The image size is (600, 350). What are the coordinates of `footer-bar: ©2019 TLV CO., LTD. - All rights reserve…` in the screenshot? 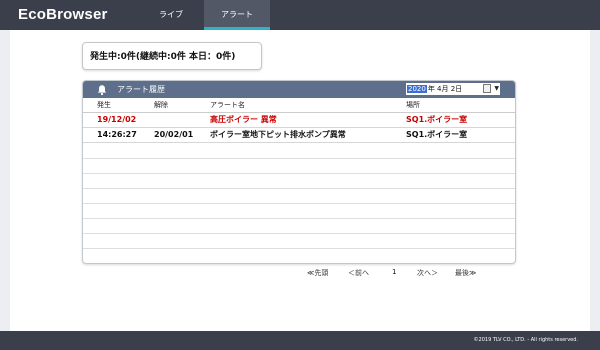 It's located at (300, 340).